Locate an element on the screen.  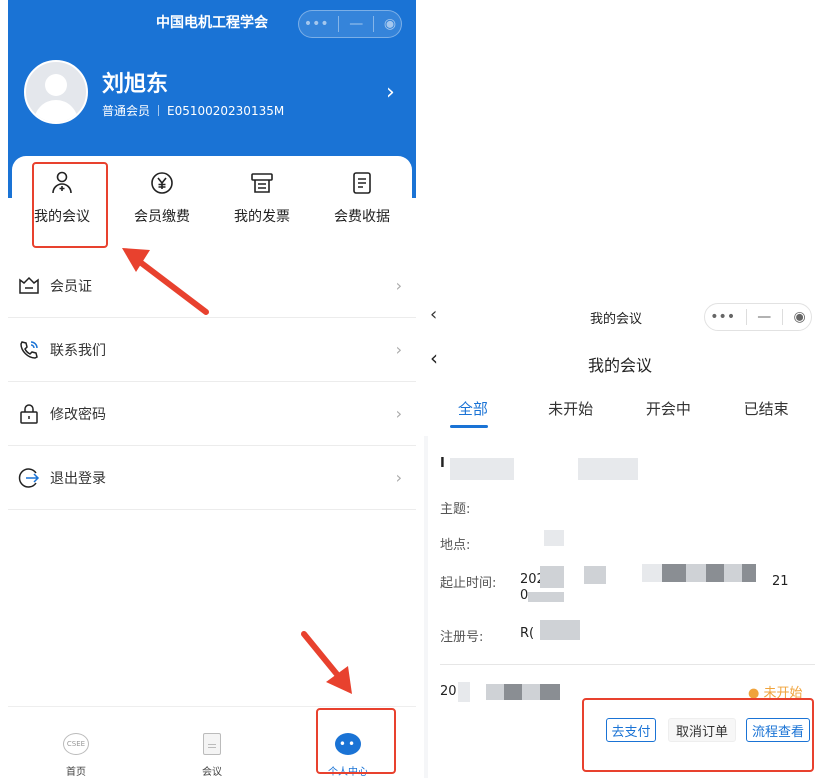
registration-no-fragment: R( is located at coordinates (527, 633).